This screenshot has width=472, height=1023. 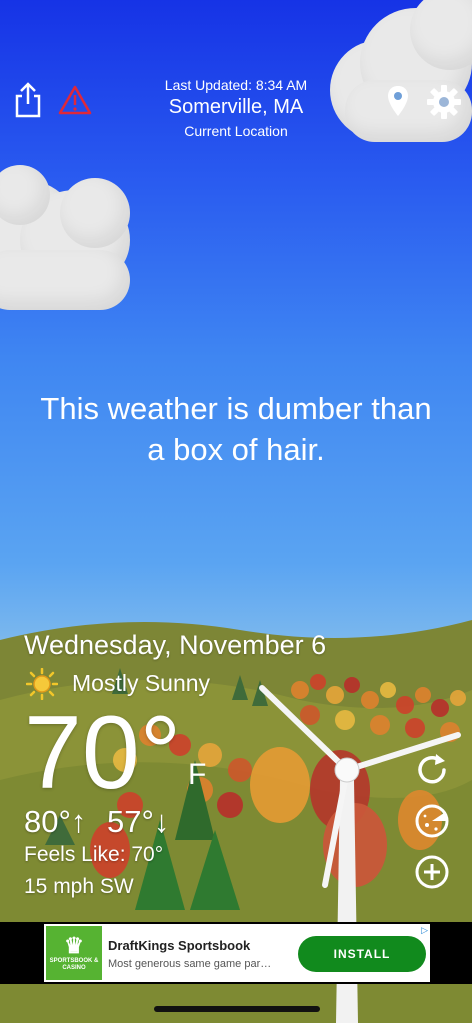 I want to click on temperature-unit: F, so click(x=197, y=775).